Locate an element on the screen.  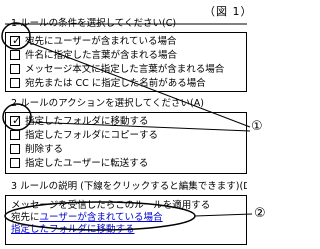
action-label: 指定したユーザーに転送する is located at coordinates (87, 163).